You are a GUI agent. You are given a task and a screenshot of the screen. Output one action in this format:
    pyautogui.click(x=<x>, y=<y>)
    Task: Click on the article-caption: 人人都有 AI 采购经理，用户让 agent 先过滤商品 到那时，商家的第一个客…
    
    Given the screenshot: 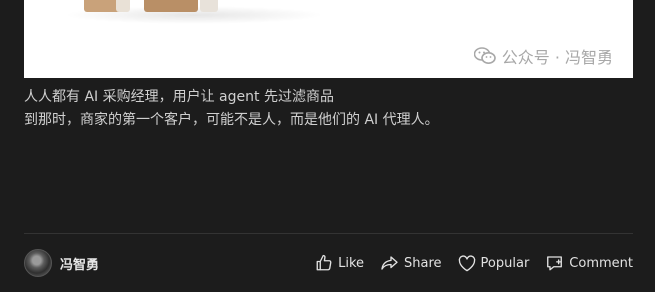 What is the action you would take?
    pyautogui.click(x=328, y=109)
    